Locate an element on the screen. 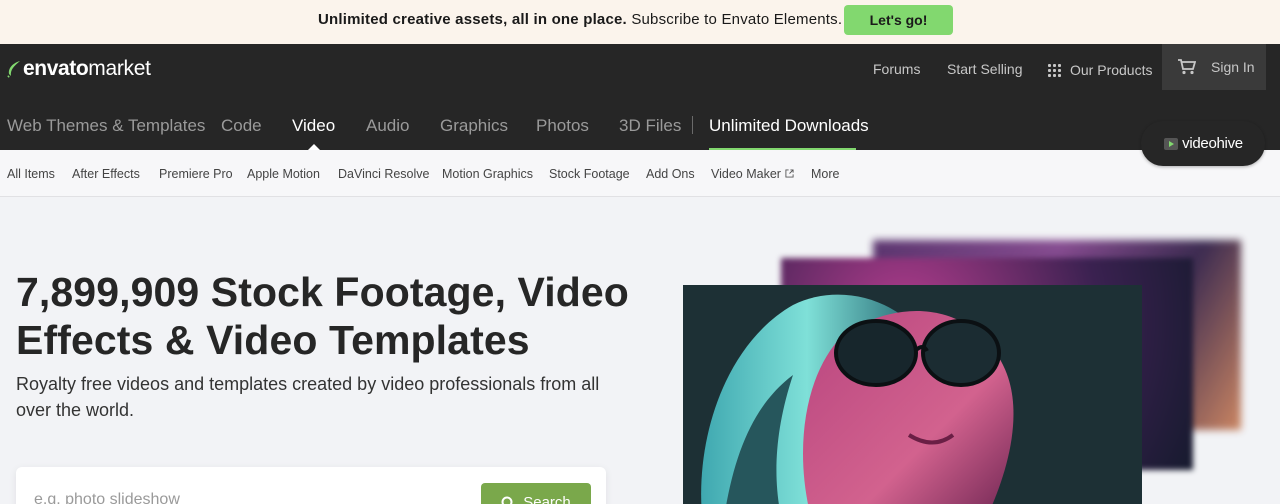 The height and width of the screenshot is (504, 1280). external-link-icon is located at coordinates (789, 173).